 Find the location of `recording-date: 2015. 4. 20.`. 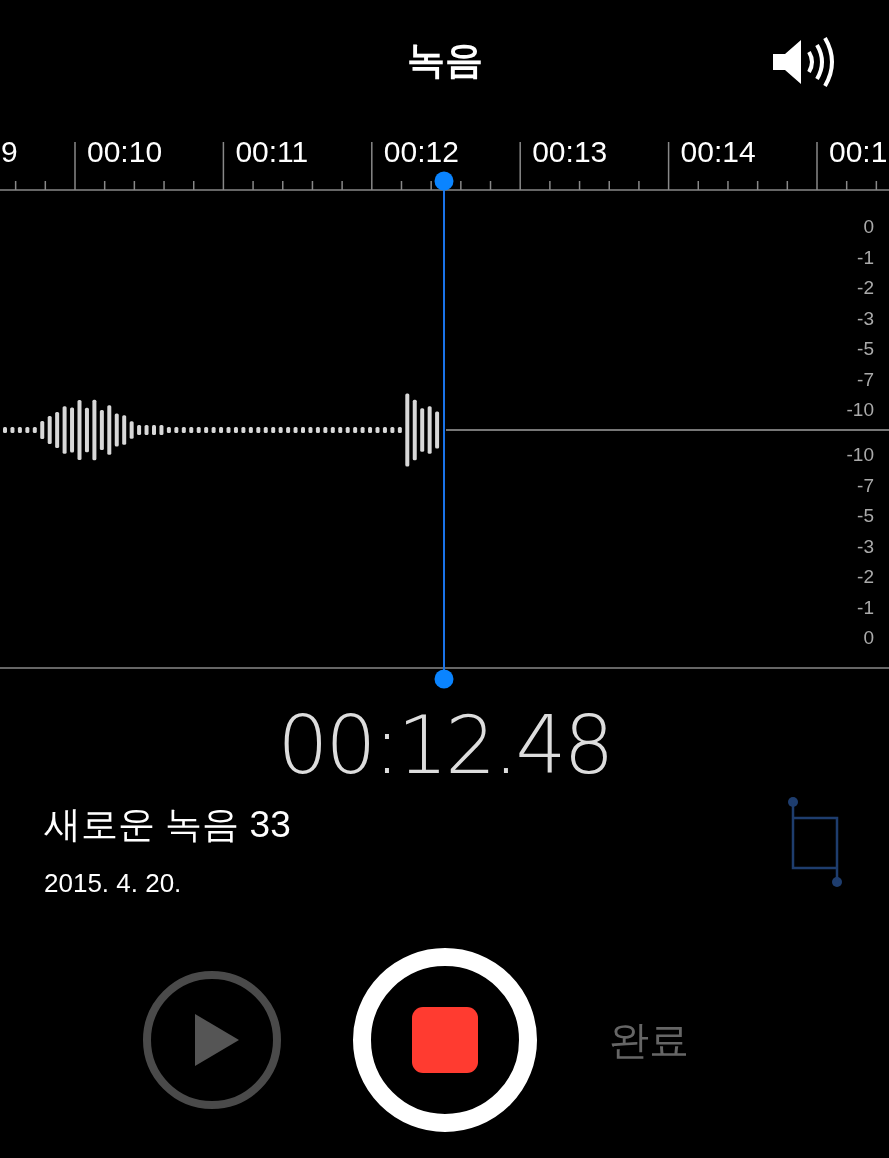

recording-date: 2015. 4. 20. is located at coordinates (113, 883).